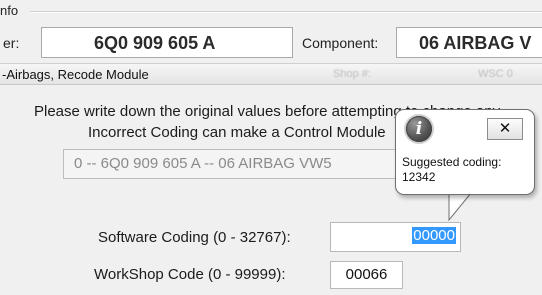  What do you see at coordinates (167, 42) in the screenshot?
I see `part-number-field: 6Q0 909 605 A` at bounding box center [167, 42].